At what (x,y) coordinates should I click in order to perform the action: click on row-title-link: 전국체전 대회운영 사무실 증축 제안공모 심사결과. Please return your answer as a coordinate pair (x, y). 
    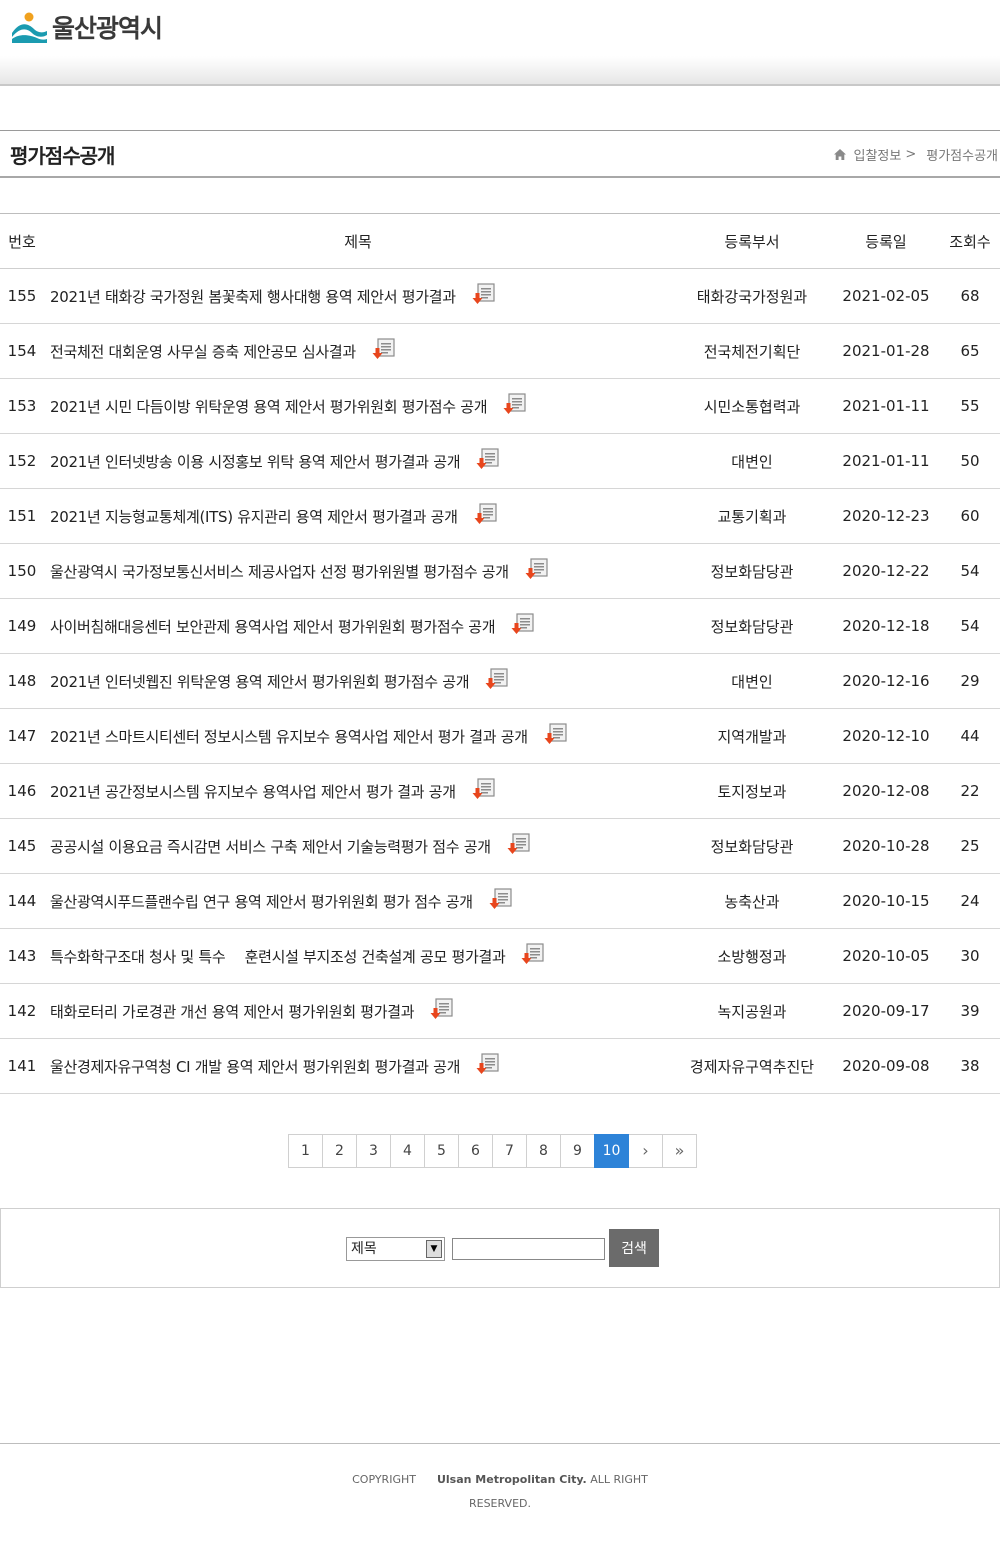
    Looking at the image, I should click on (203, 351).